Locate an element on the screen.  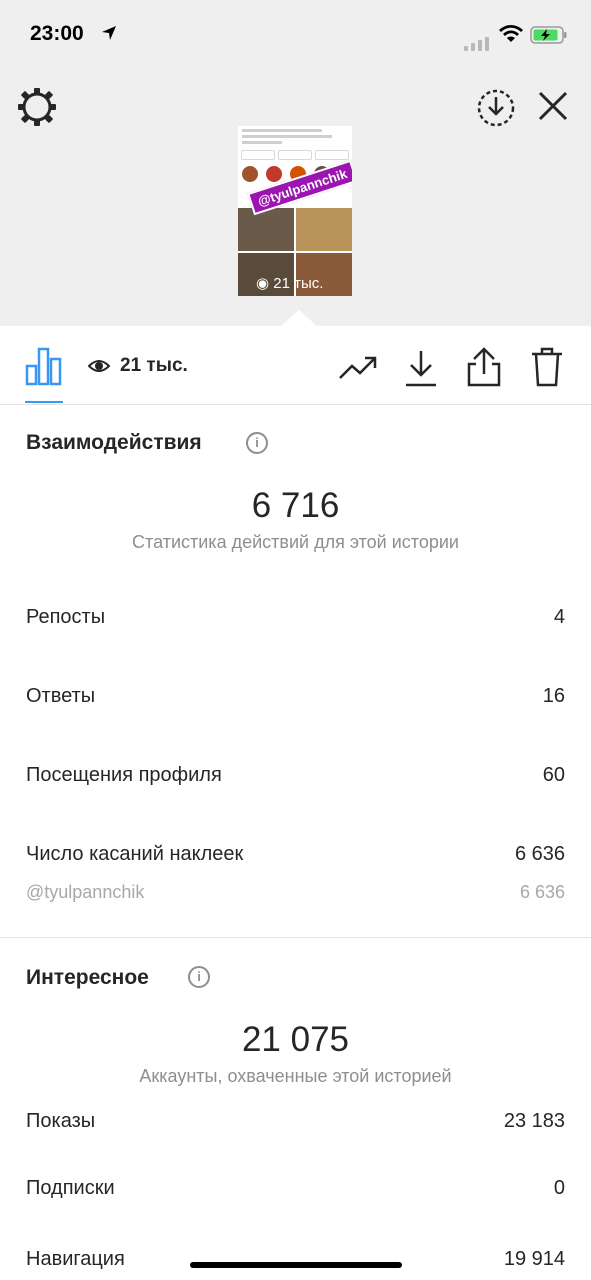
thumbnail-eye-icon: ◉ is located at coordinates (263, 283).